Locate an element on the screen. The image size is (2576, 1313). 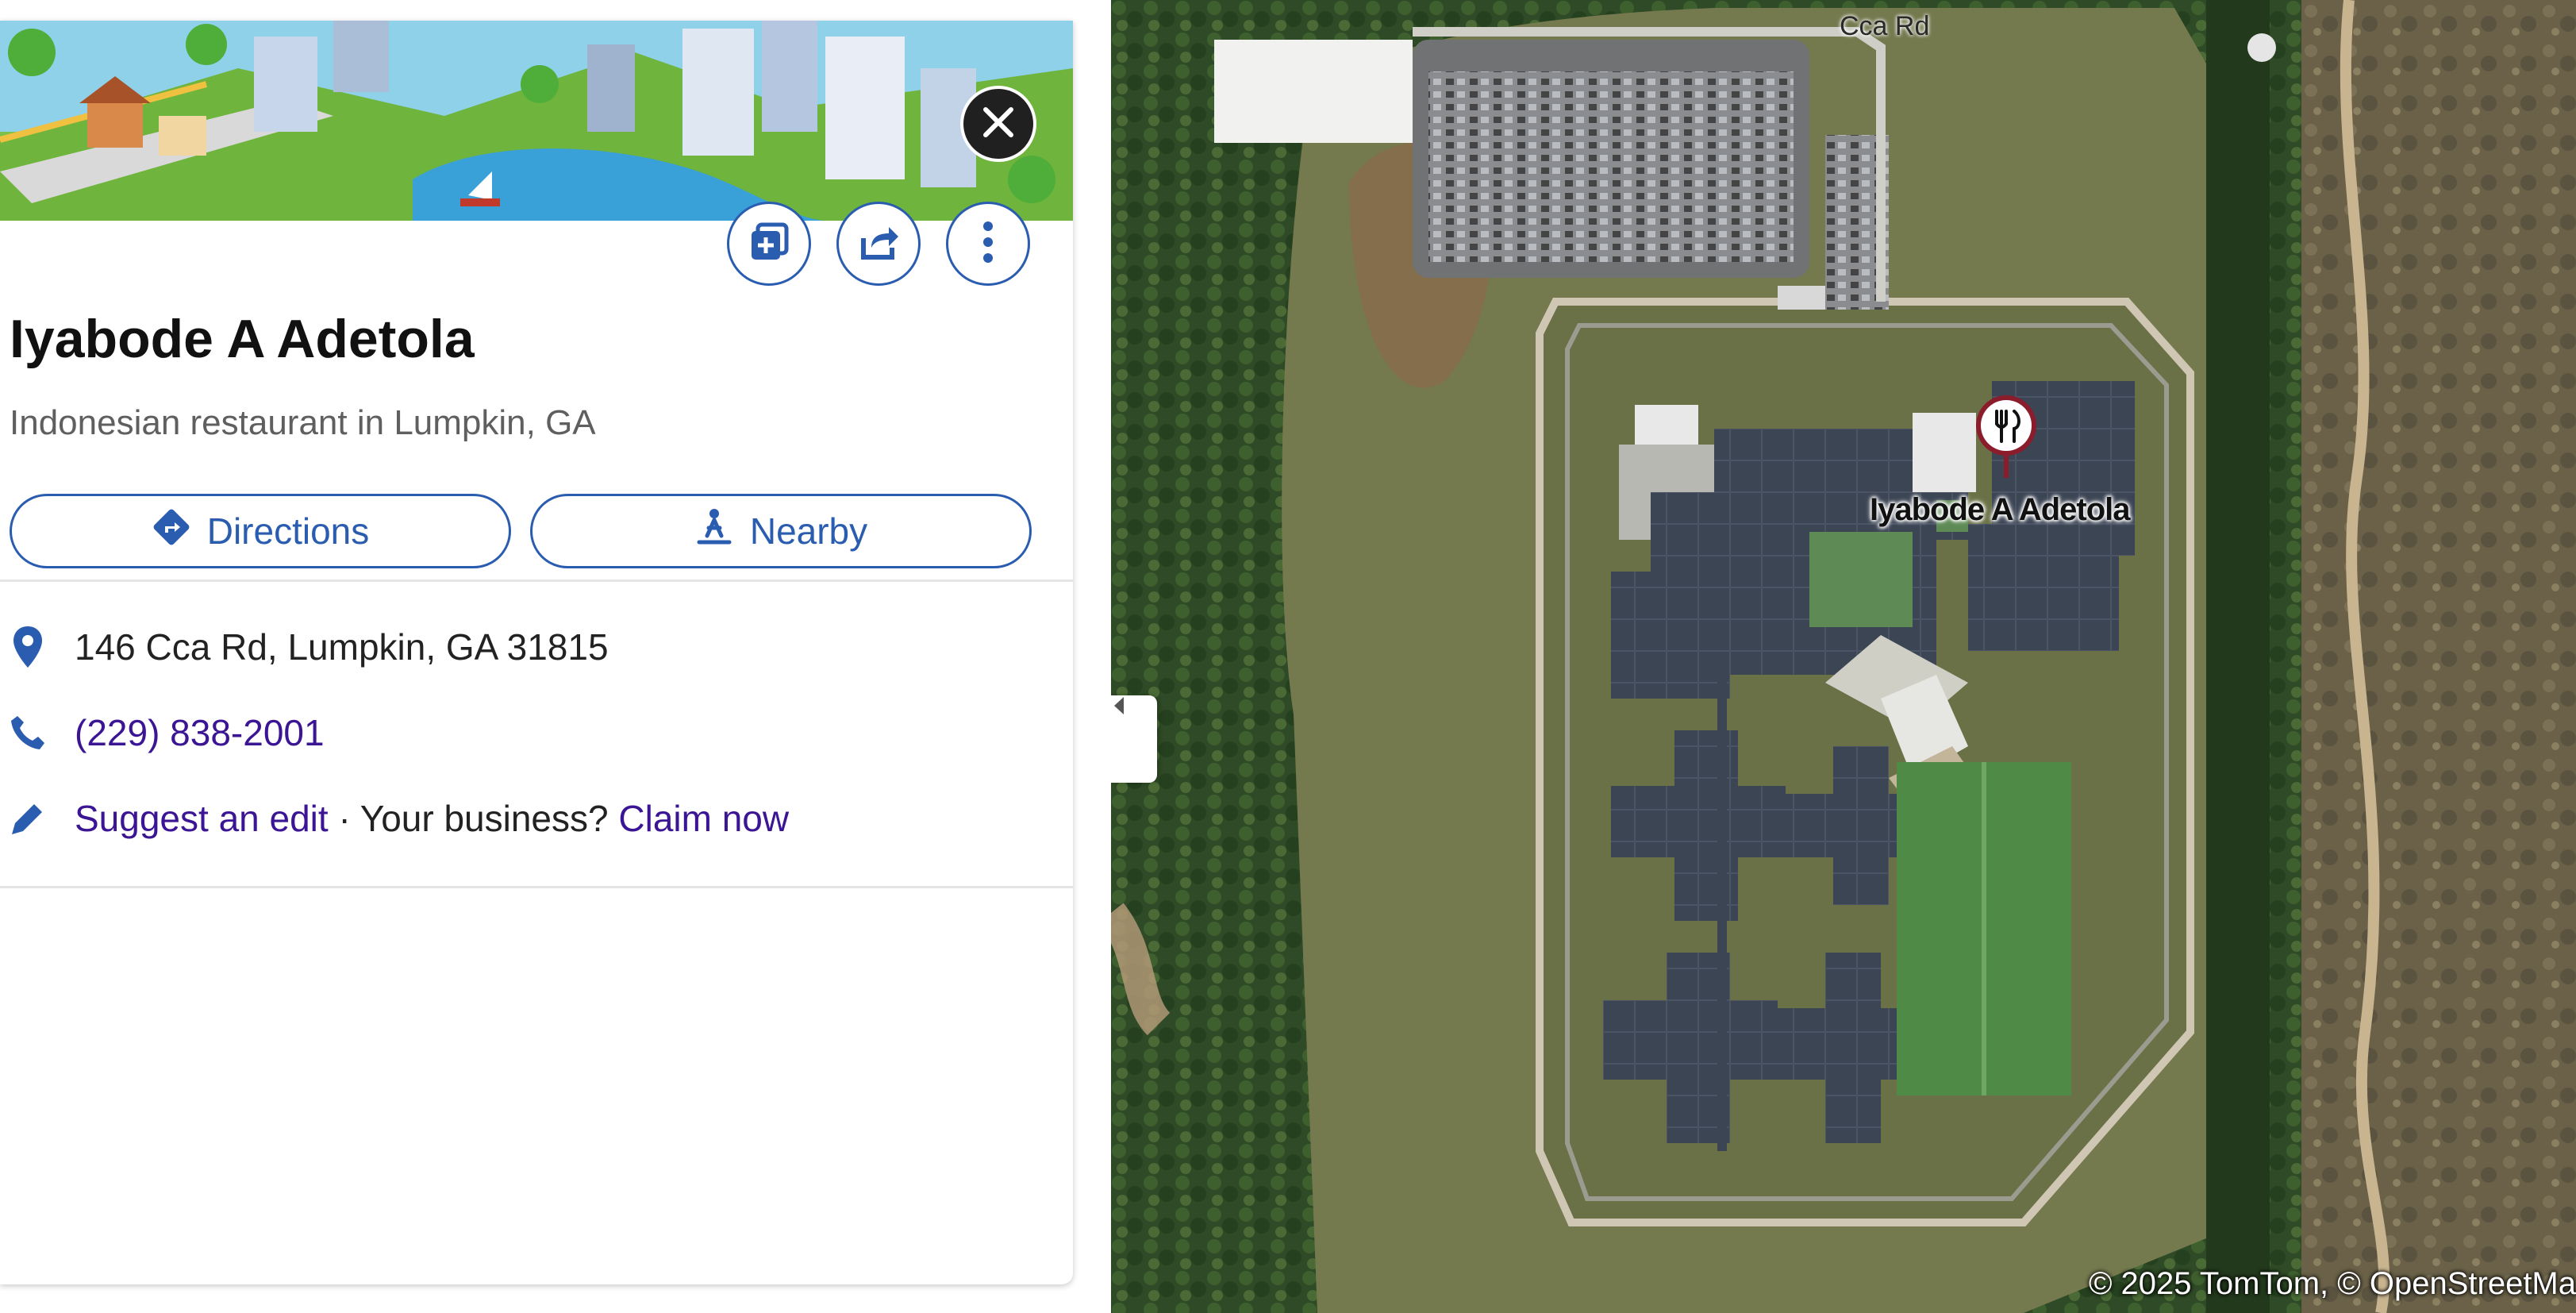
more-options-button is located at coordinates (988, 244).